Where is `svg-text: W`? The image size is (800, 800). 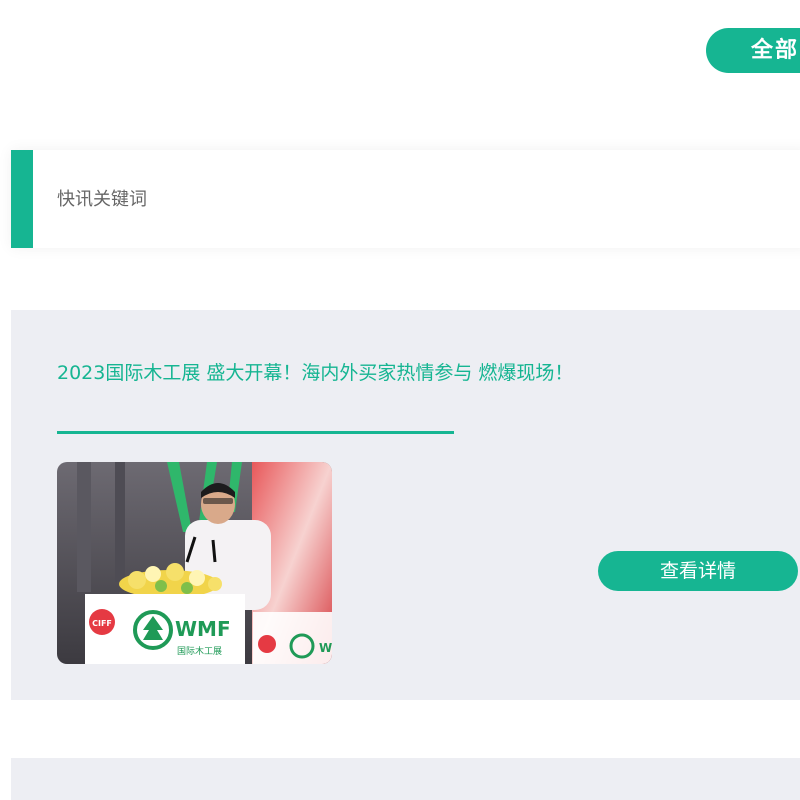 svg-text: W is located at coordinates (325, 648).